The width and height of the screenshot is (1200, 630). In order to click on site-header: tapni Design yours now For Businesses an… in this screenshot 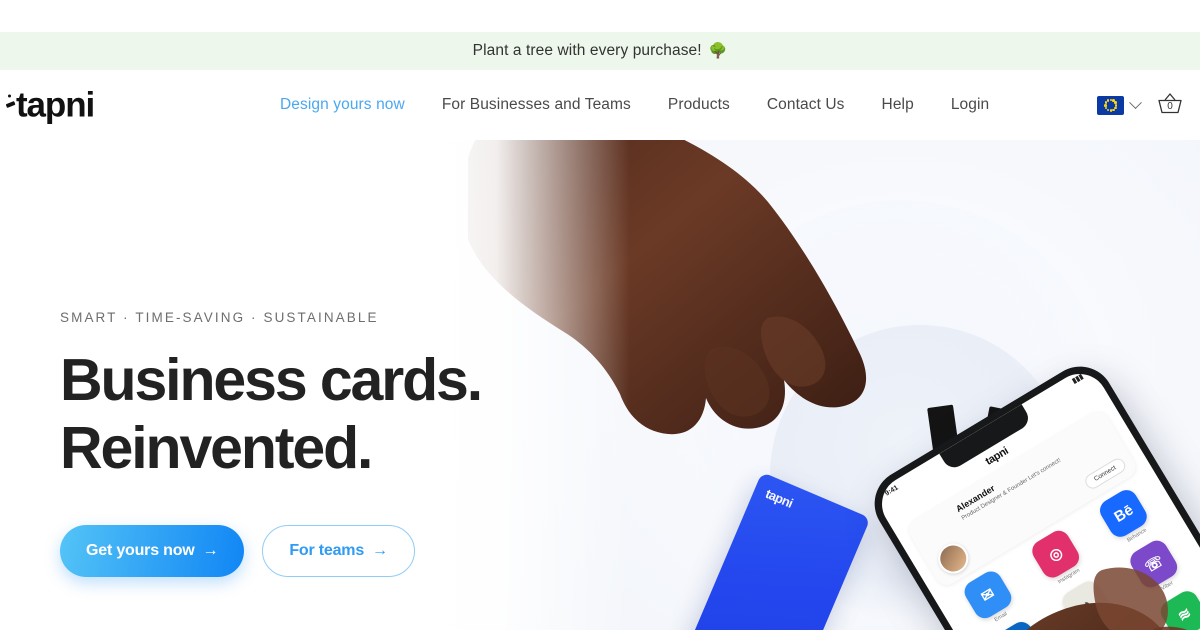, I will do `click(600, 105)`.